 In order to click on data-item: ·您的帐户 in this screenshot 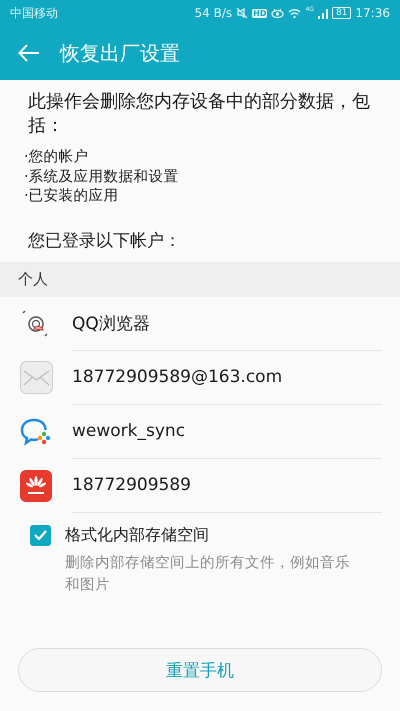, I will do `click(57, 157)`.